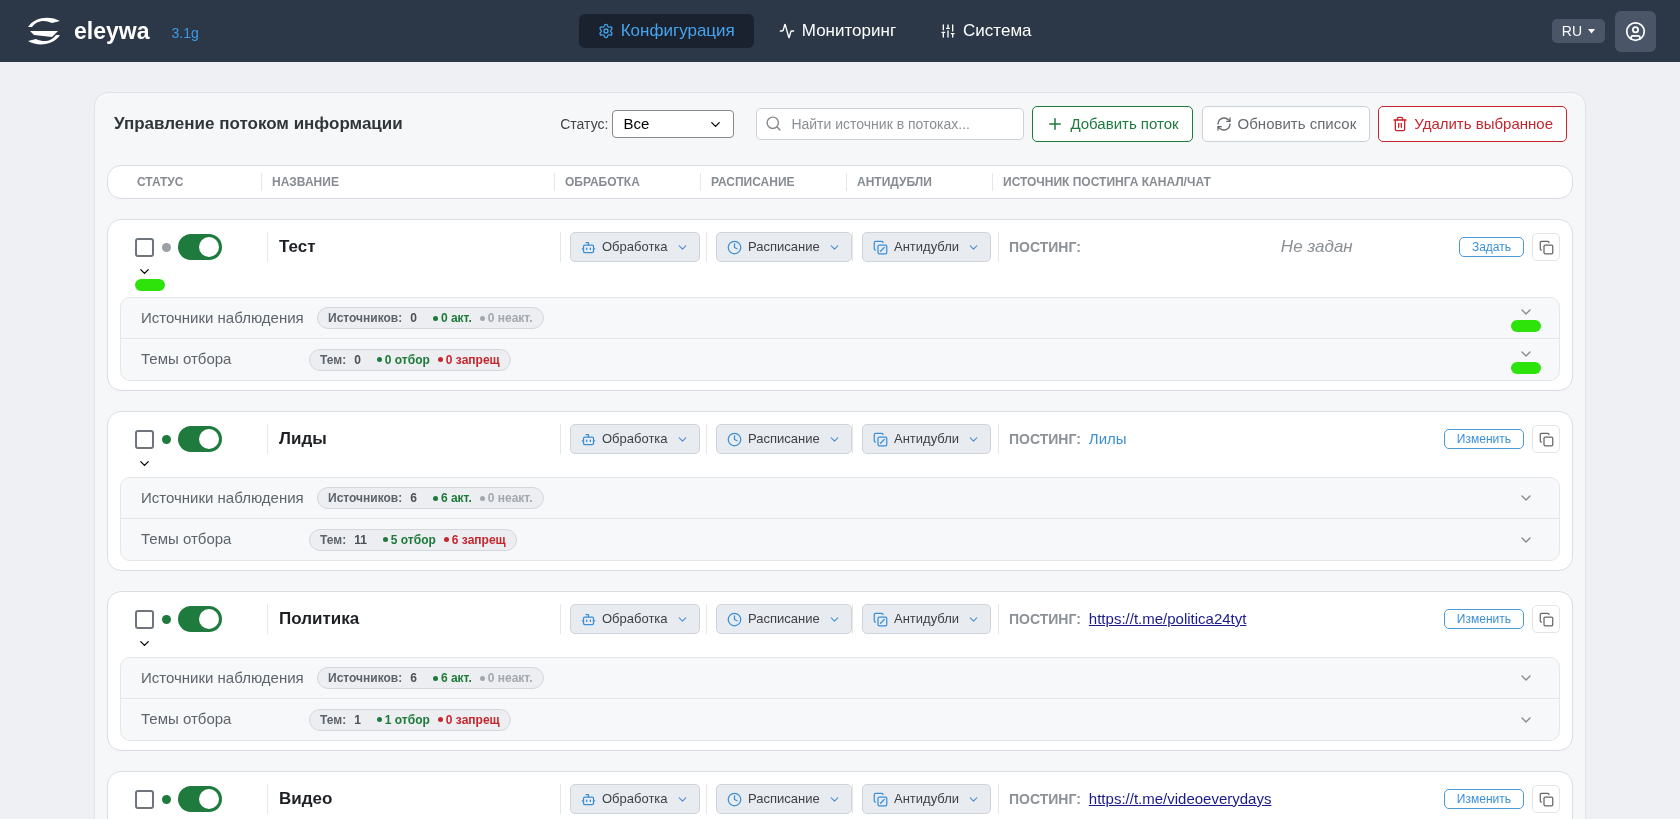 Image resolution: width=1680 pixels, height=819 pixels. What do you see at coordinates (894, 182) in the screenshot?
I see `column-header: АНТИДУБЛИ` at bounding box center [894, 182].